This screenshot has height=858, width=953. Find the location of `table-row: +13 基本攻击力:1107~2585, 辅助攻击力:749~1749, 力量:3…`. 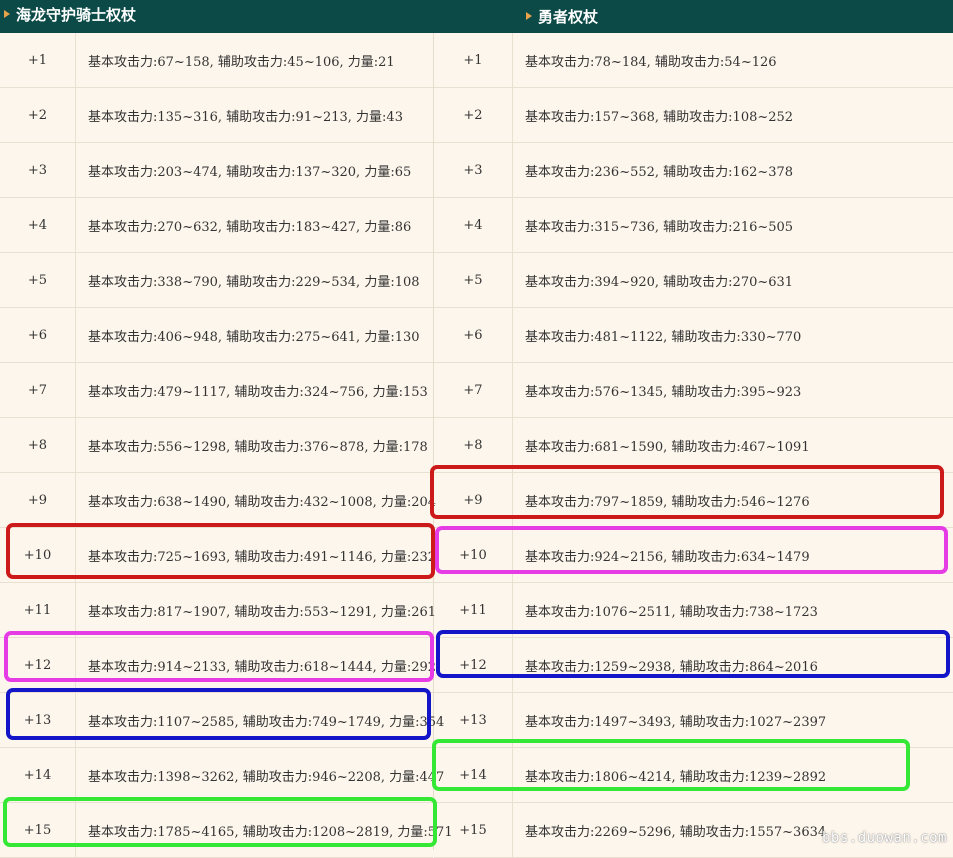

table-row: +13 基本攻击力:1107~2585, 辅助攻击力:749~1749, 力量:3… is located at coordinates (222, 720).